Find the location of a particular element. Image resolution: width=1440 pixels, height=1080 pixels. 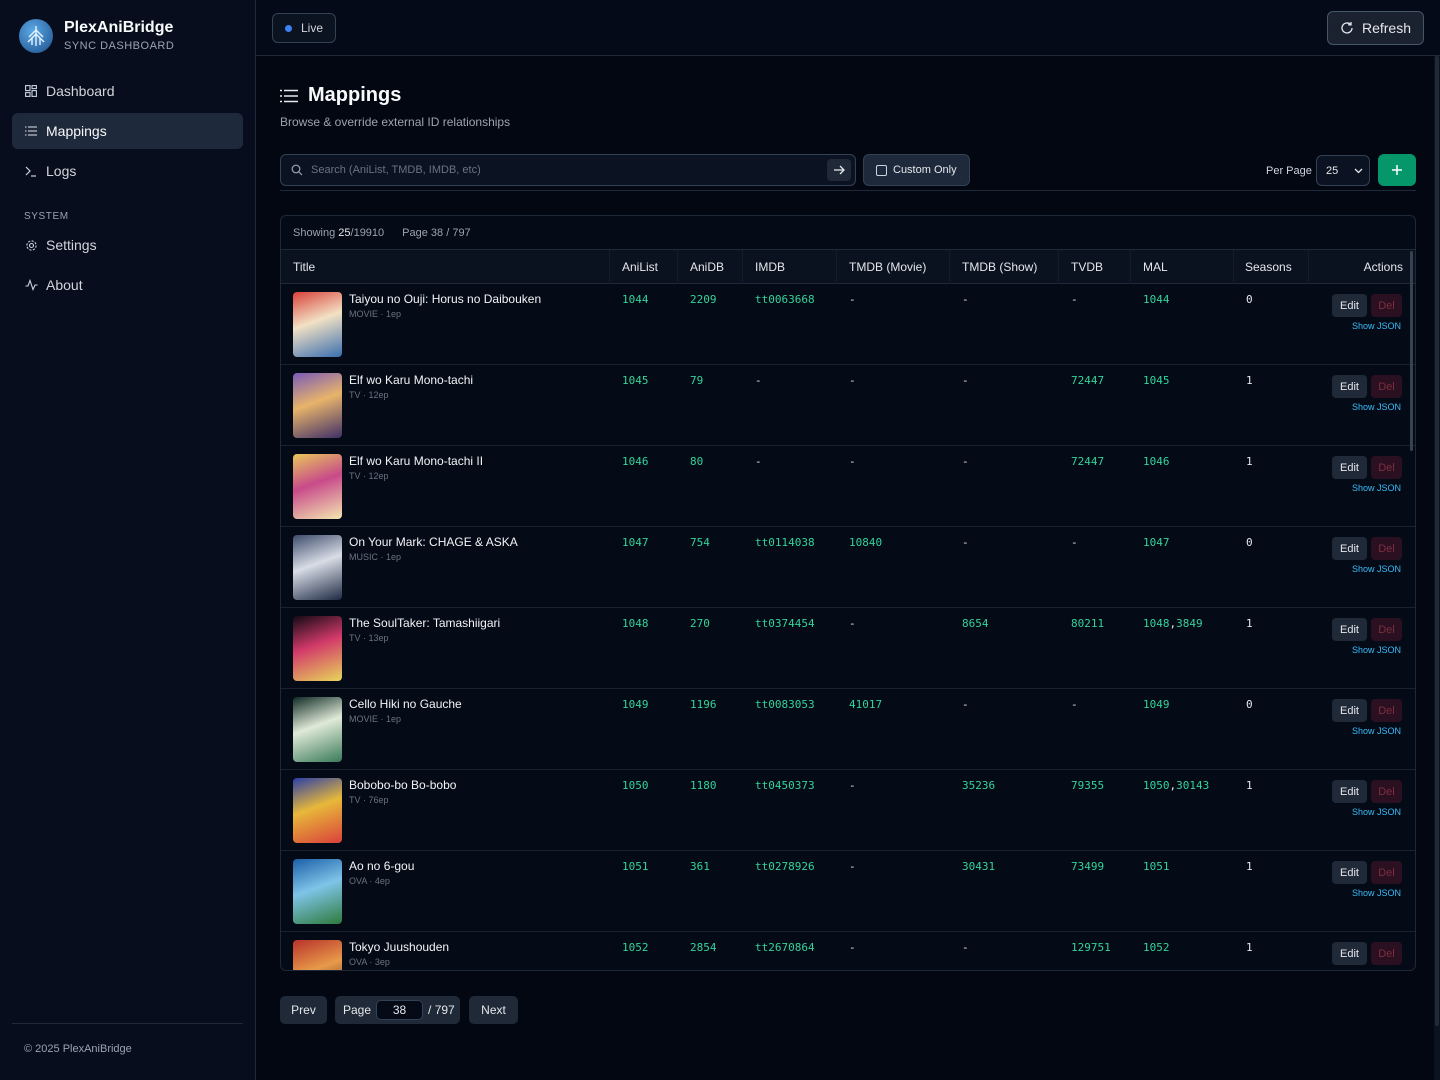

column-header-imdb: IMDB is located at coordinates (790, 267).